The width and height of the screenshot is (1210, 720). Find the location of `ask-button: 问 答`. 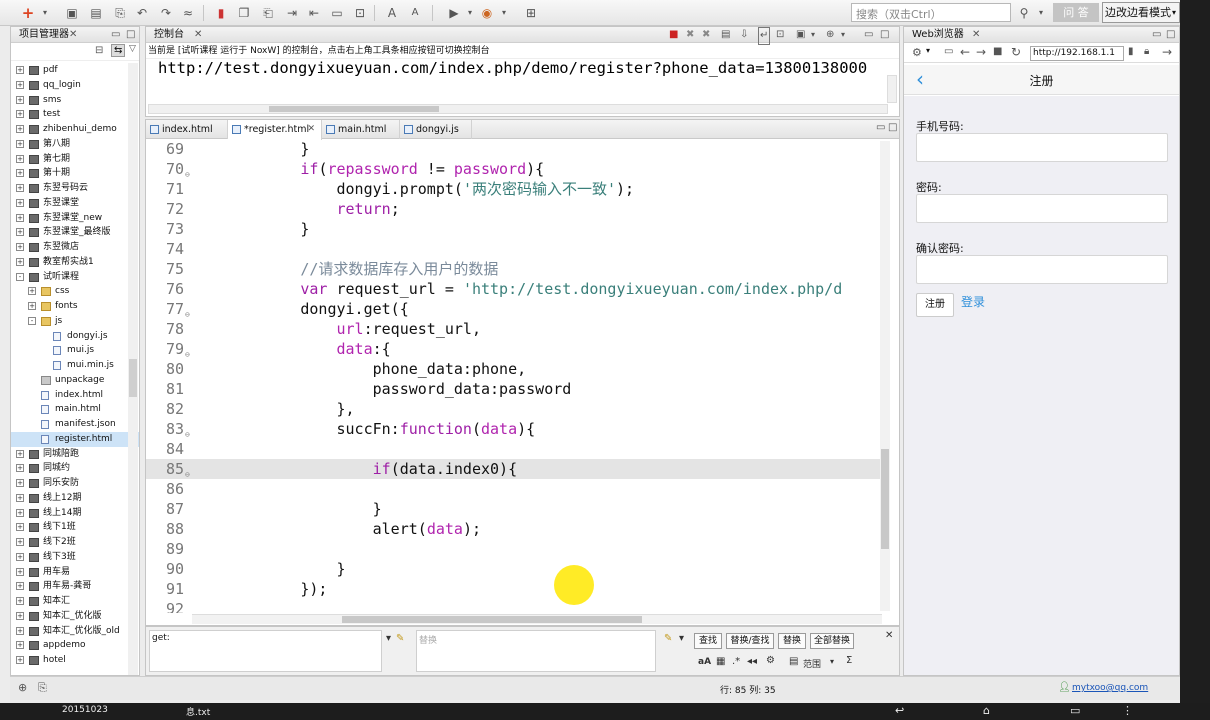

ask-button: 问 答 is located at coordinates (1076, 12).